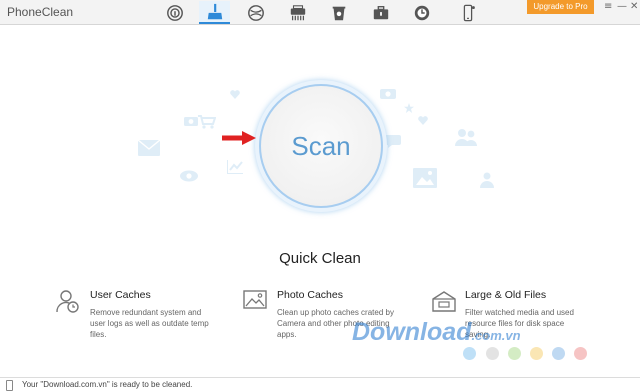 Image resolution: width=640 pixels, height=392 pixels. I want to click on box-icon, so click(444, 301).